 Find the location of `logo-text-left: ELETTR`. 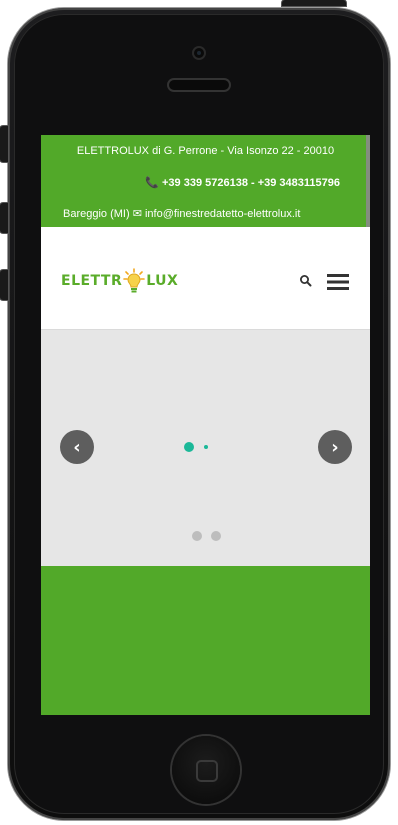

logo-text-left: ELETTR is located at coordinates (92, 281).